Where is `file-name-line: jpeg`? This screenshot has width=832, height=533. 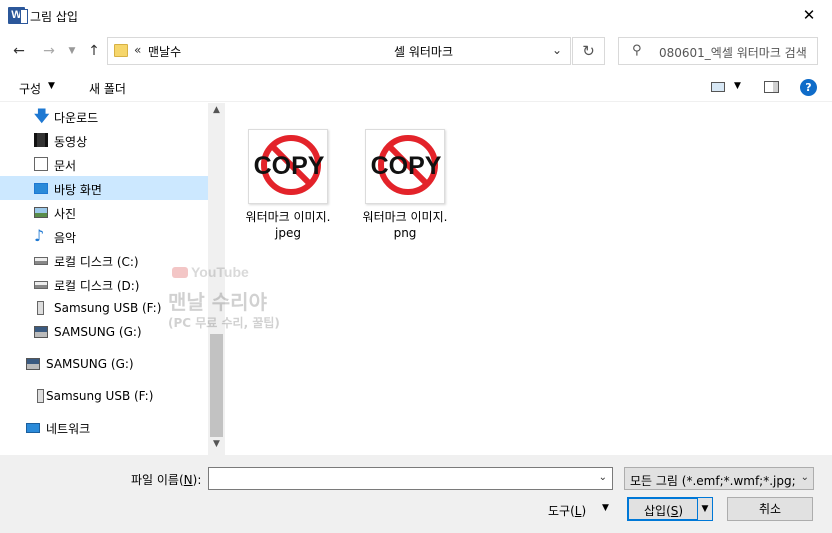
file-name-line: jpeg is located at coordinates (288, 233).